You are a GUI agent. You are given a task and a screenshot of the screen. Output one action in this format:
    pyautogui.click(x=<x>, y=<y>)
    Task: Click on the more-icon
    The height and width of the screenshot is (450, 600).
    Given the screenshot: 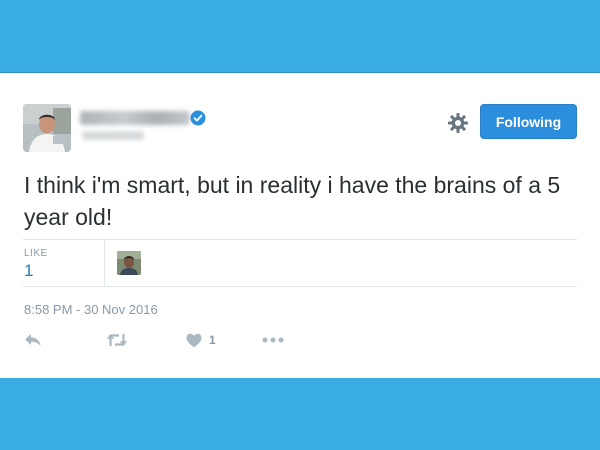 What is the action you would take?
    pyautogui.click(x=273, y=340)
    